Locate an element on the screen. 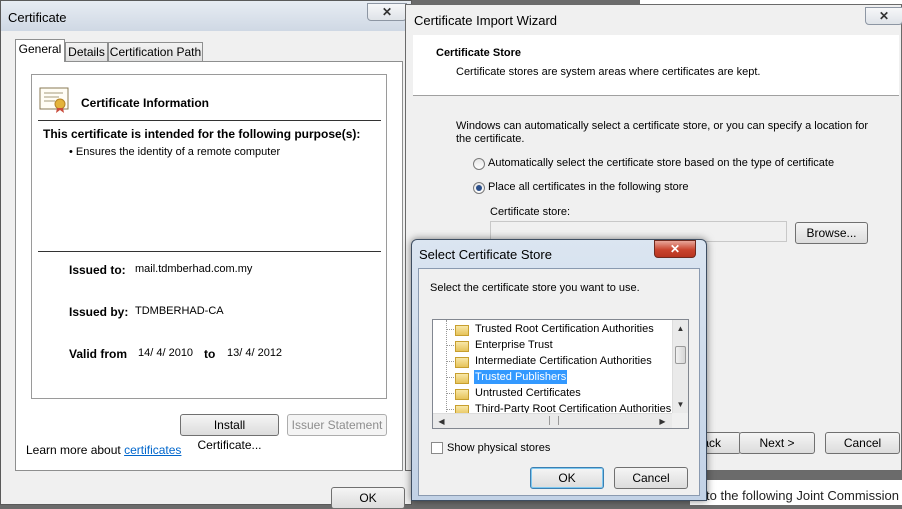  select-store-cancel-button: Cancel is located at coordinates (651, 478).